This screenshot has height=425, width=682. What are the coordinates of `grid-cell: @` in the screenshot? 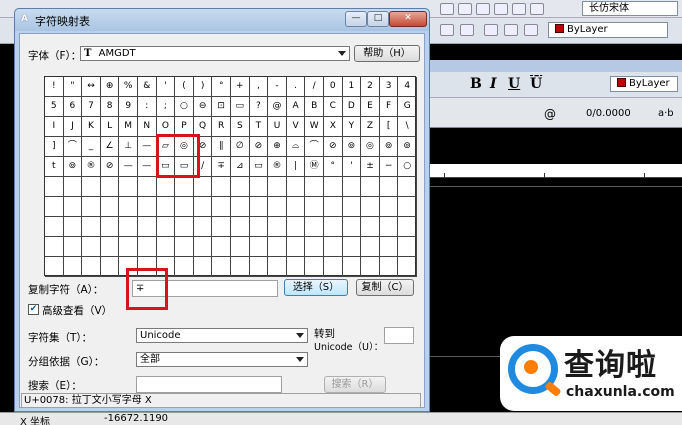 It's located at (277, 107).